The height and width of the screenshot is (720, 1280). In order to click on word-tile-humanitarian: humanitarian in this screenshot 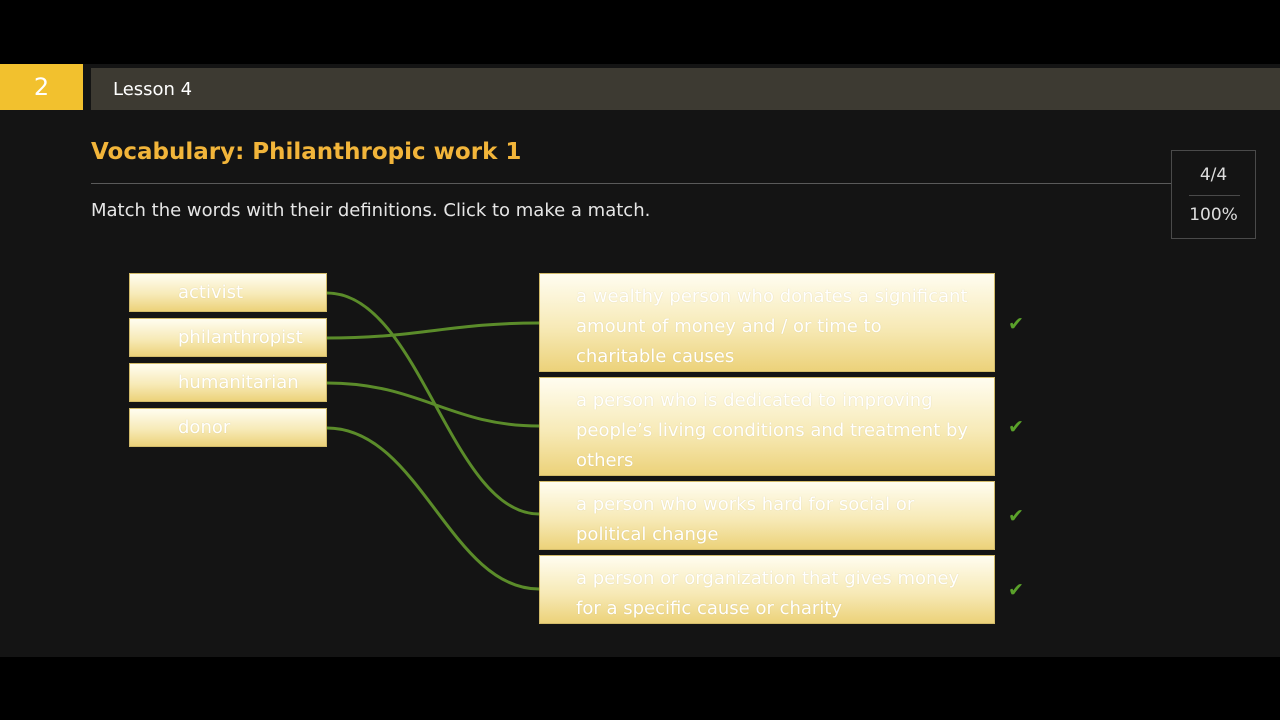, I will do `click(228, 382)`.